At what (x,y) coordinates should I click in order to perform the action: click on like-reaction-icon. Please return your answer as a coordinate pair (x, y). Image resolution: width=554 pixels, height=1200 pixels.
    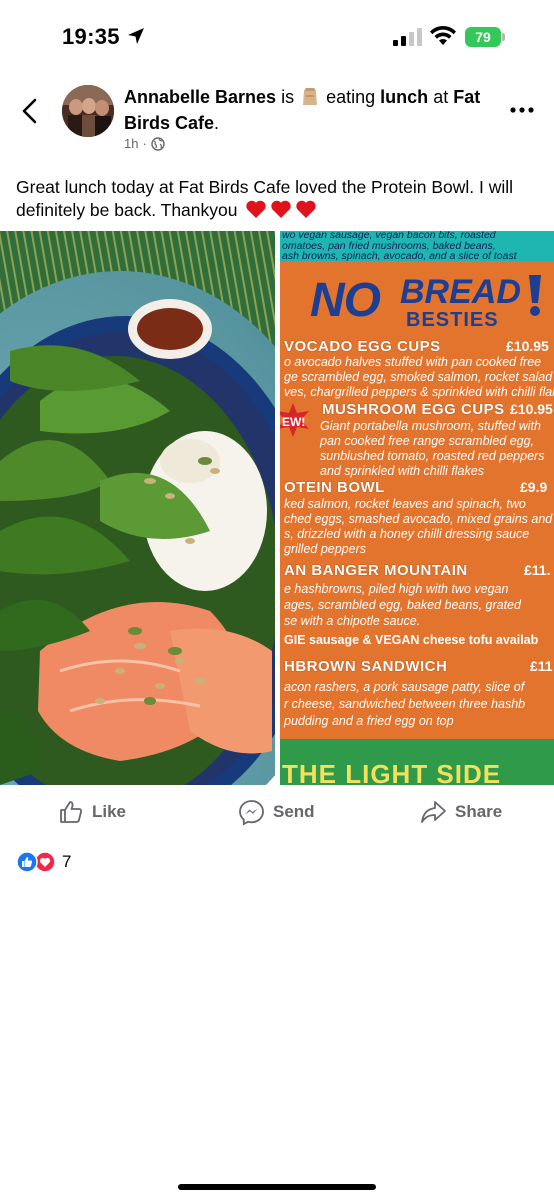
    Looking at the image, I should click on (27, 862).